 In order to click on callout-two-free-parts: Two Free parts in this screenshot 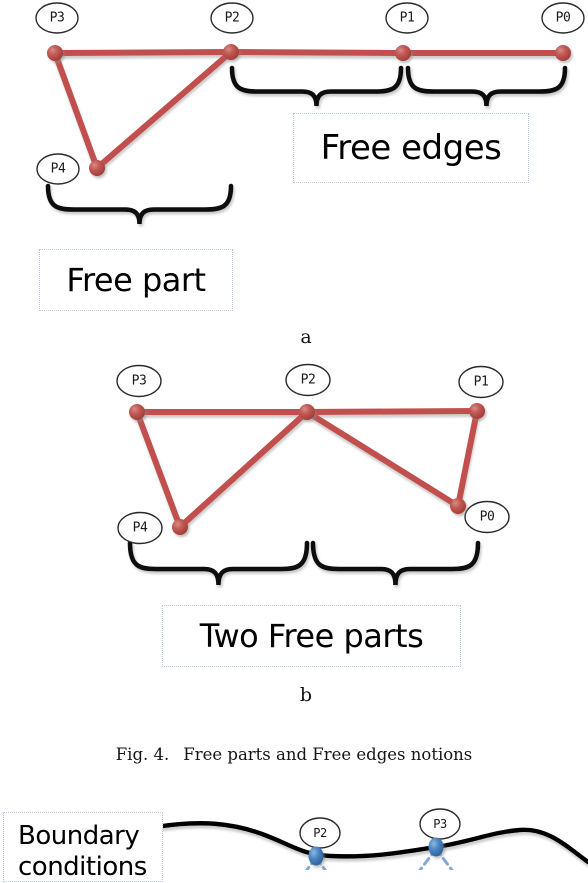, I will do `click(311, 636)`.